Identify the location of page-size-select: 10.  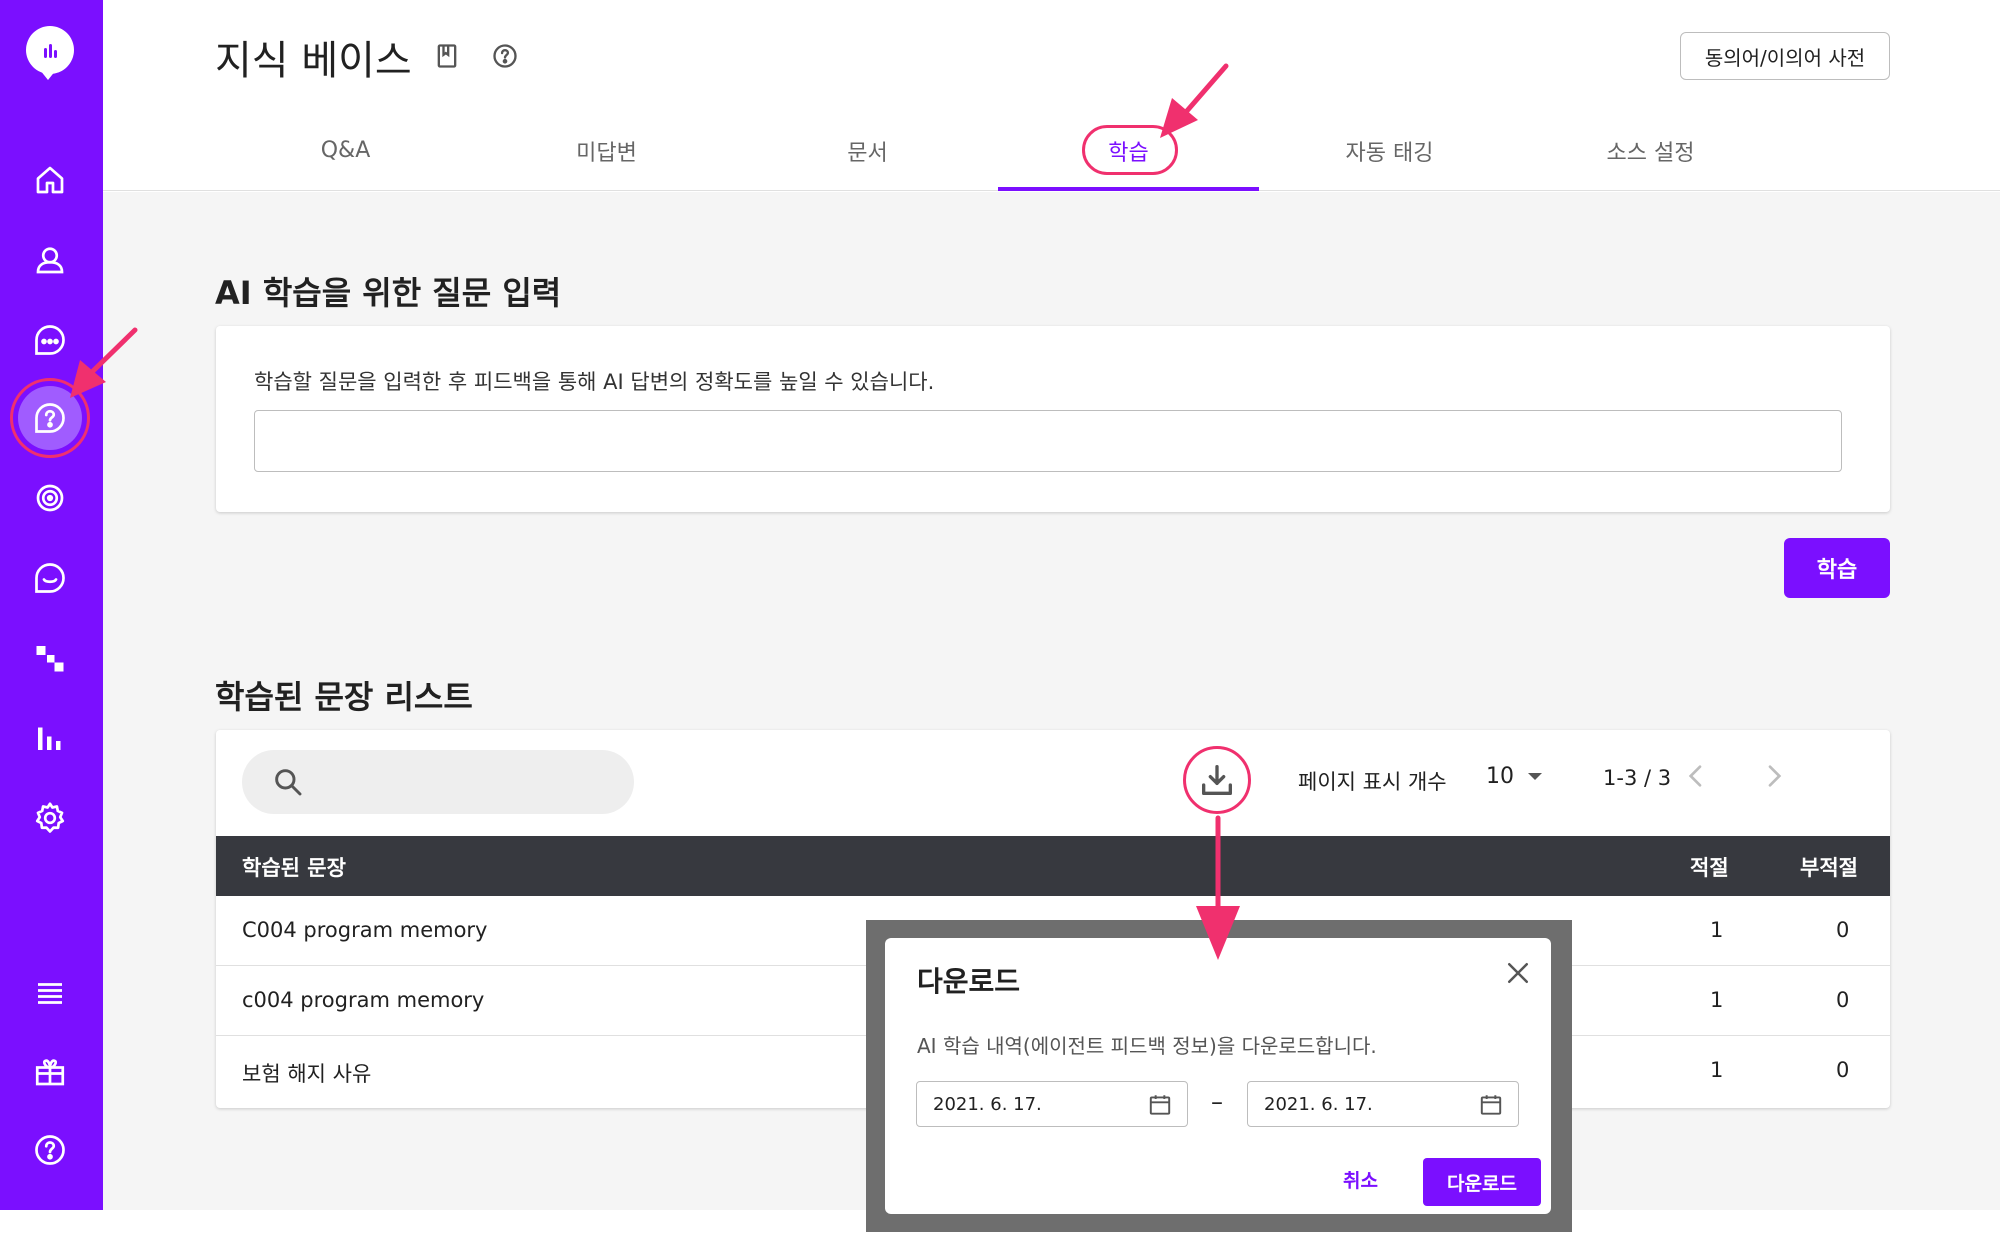
(1514, 776).